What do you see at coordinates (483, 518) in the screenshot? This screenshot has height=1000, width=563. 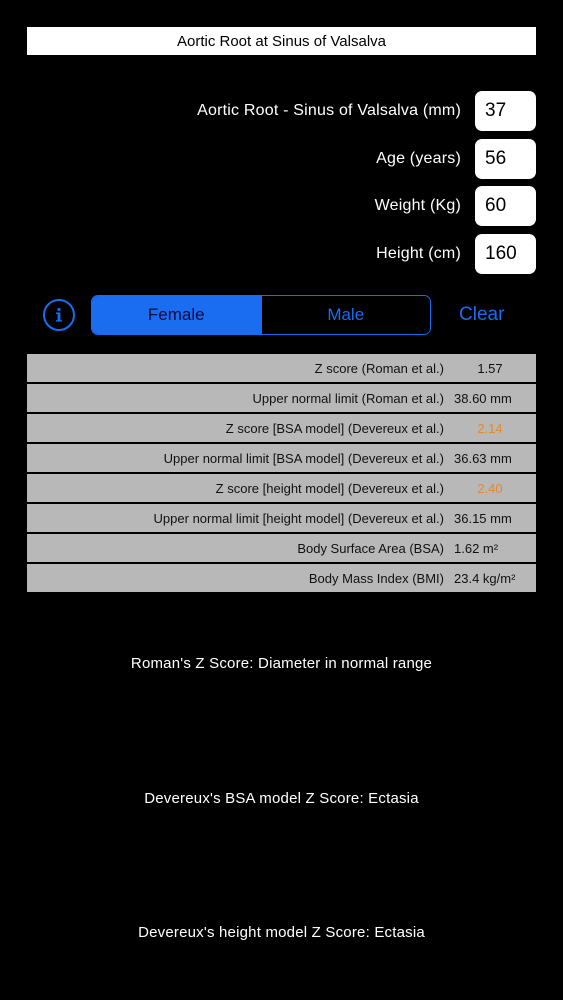 I see `result-value: 36.15 mm` at bounding box center [483, 518].